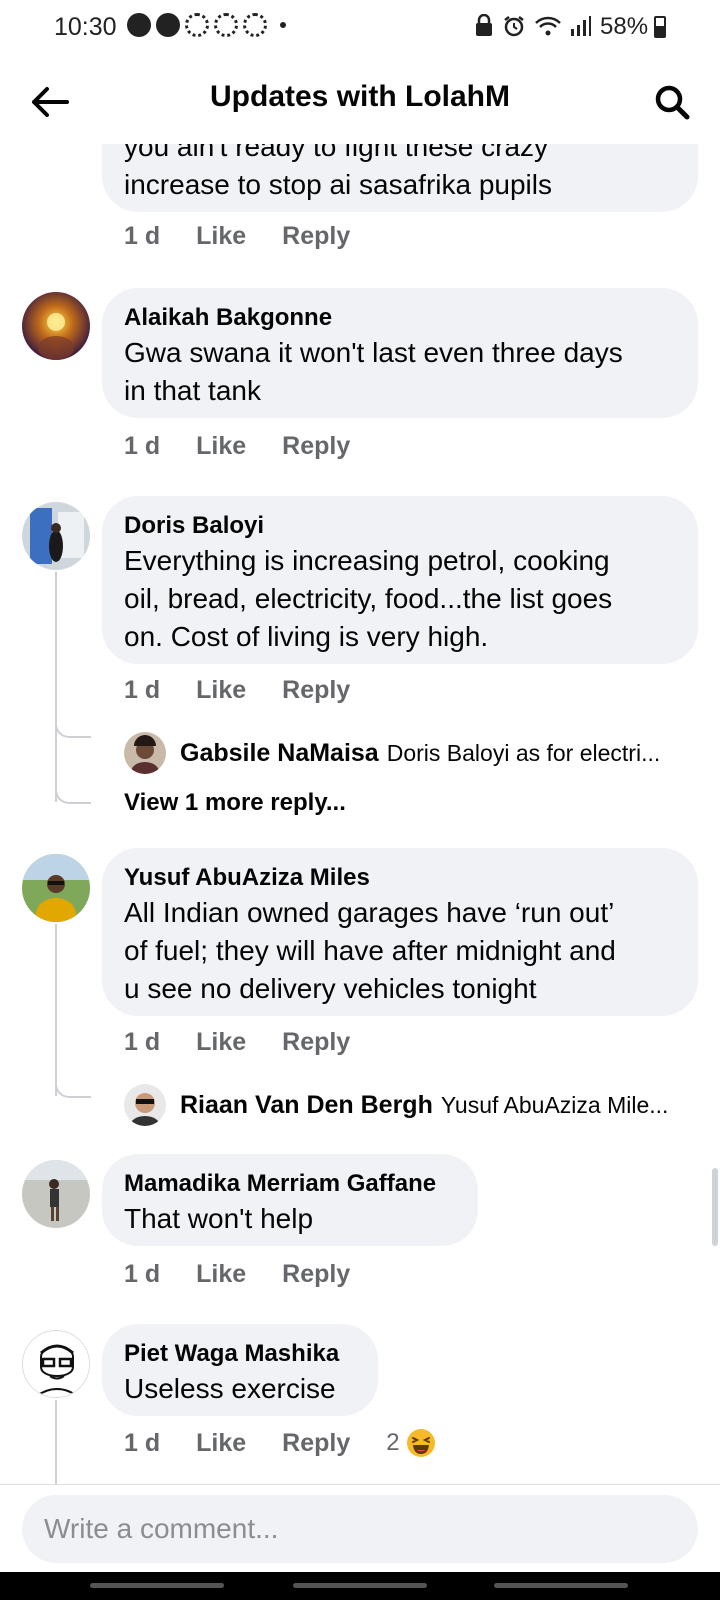 The image size is (720, 1600). What do you see at coordinates (373, 352) in the screenshot?
I see `comment-text-line: Gwa swana it won't last even three days` at bounding box center [373, 352].